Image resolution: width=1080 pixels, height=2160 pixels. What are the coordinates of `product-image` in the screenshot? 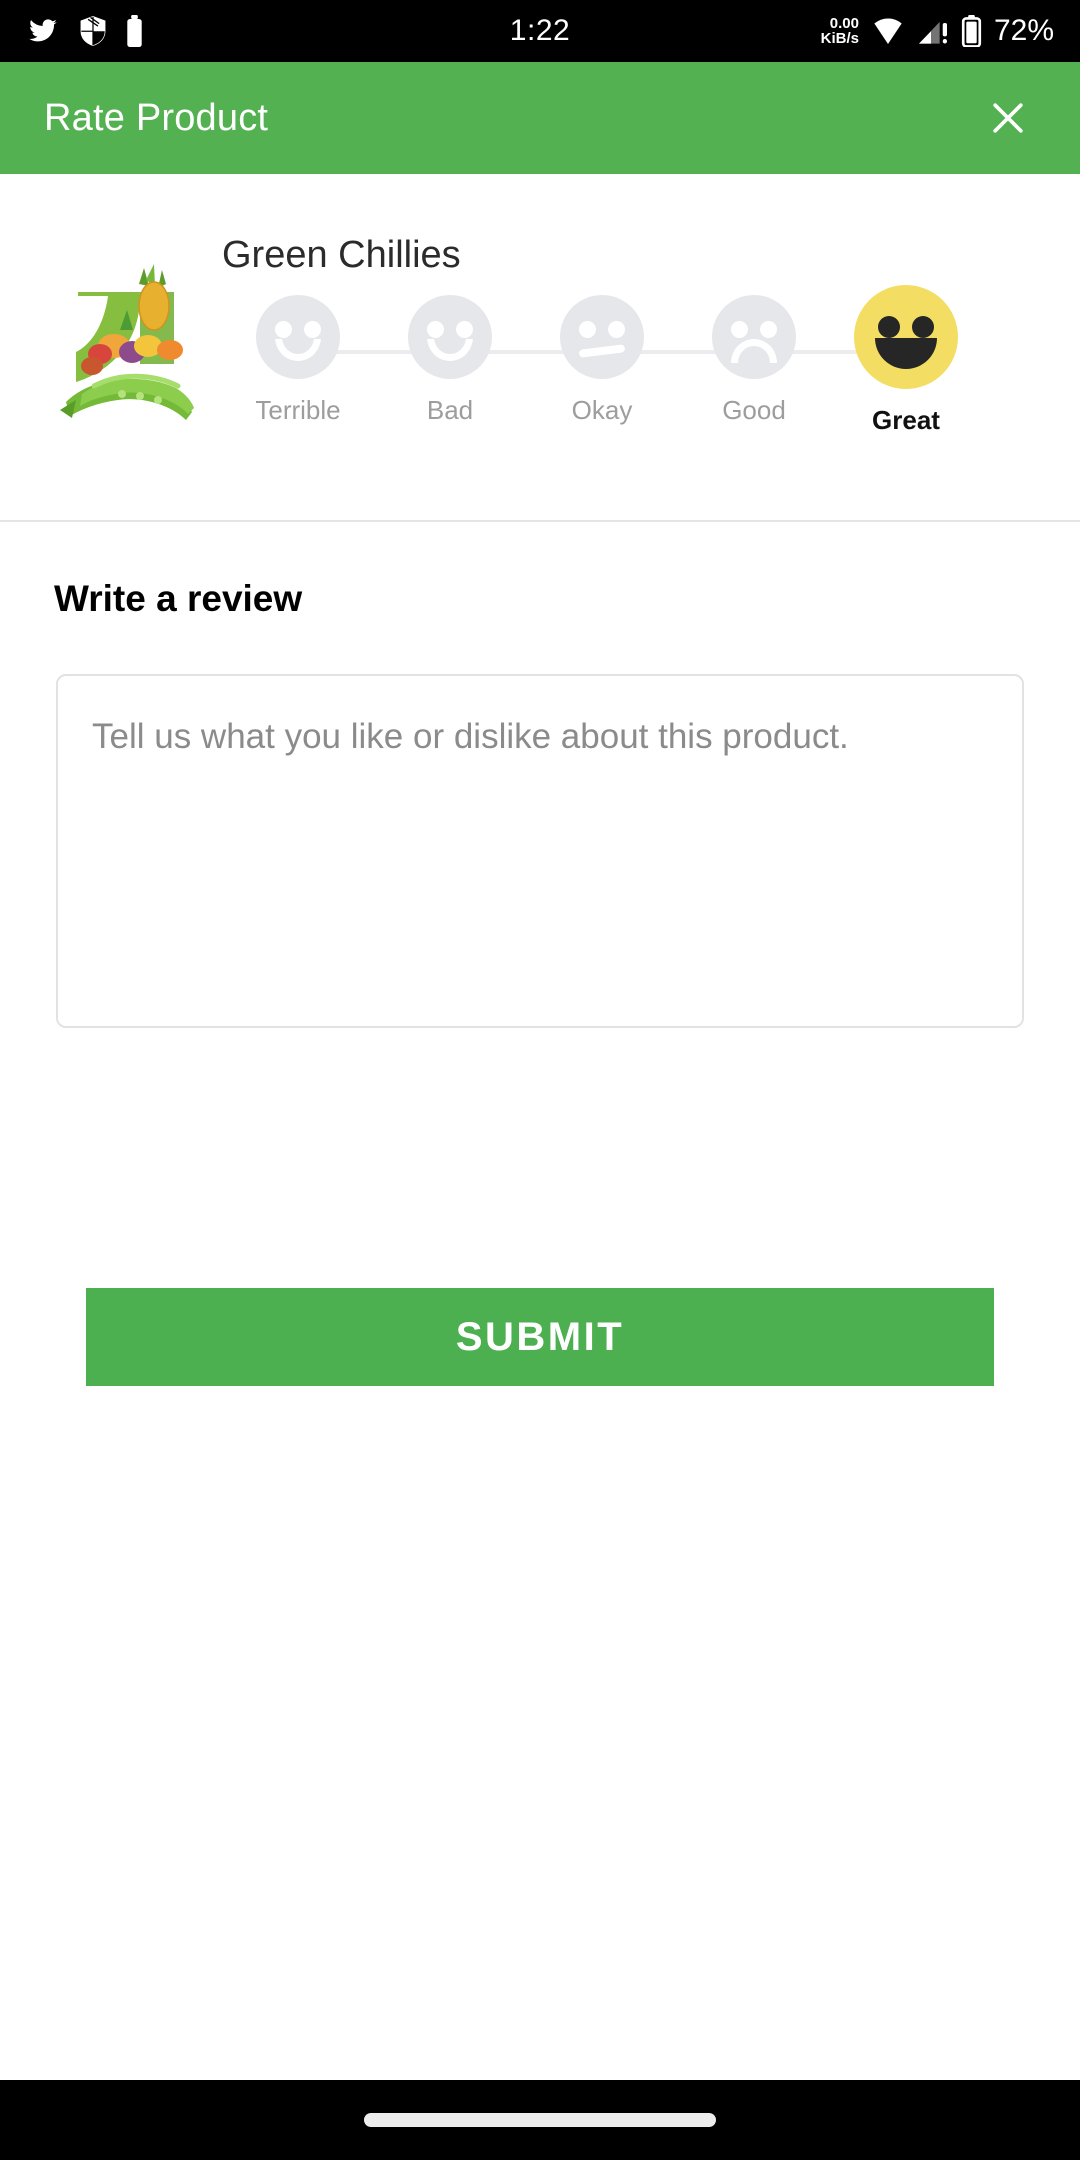 It's located at (126, 329).